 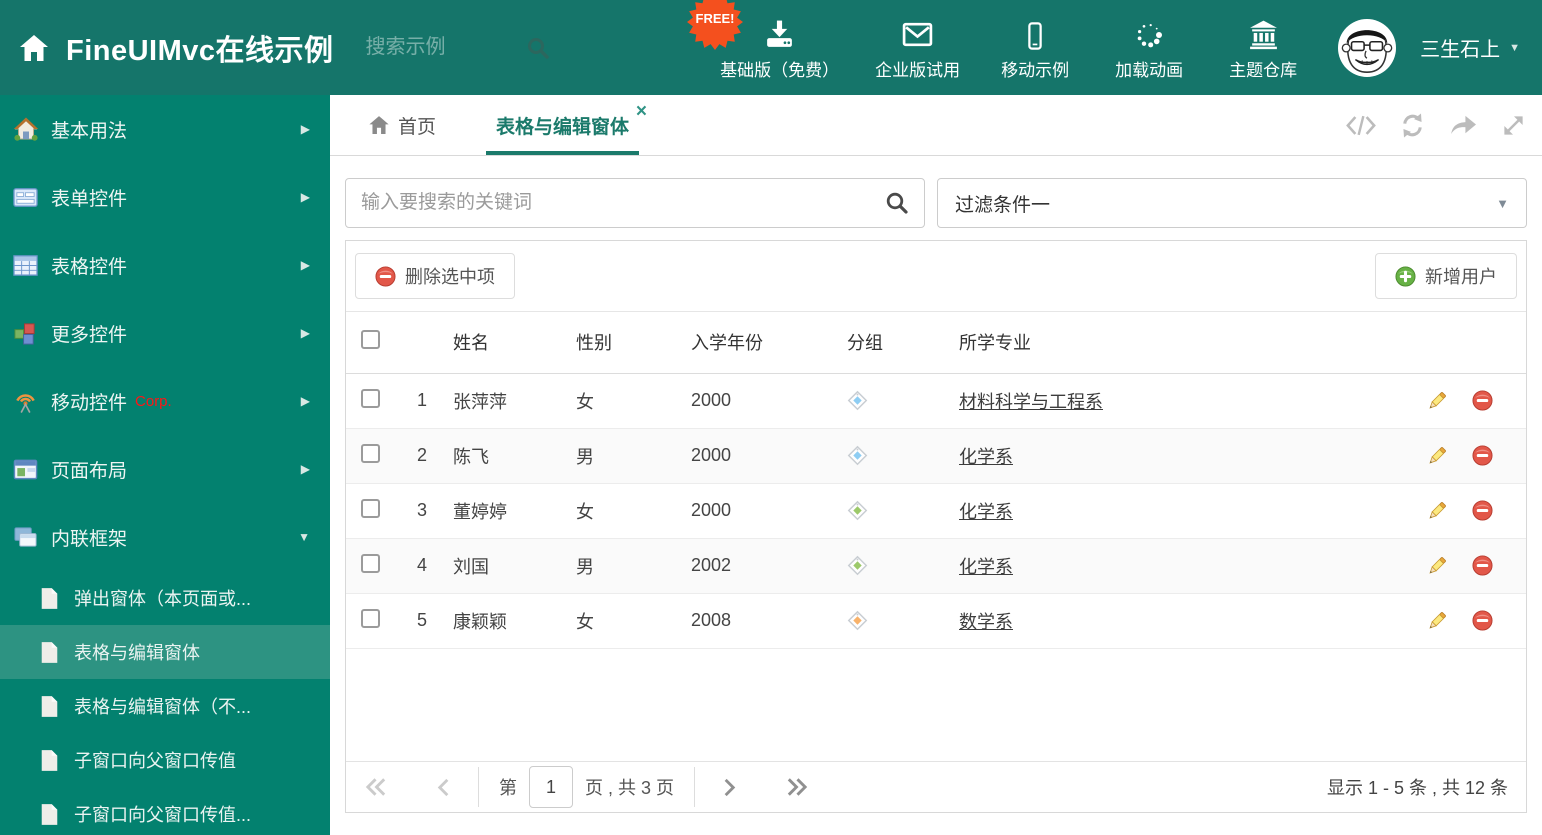 What do you see at coordinates (1263, 48) in the screenshot?
I see `header-nav-theme-store: 主题仓库` at bounding box center [1263, 48].